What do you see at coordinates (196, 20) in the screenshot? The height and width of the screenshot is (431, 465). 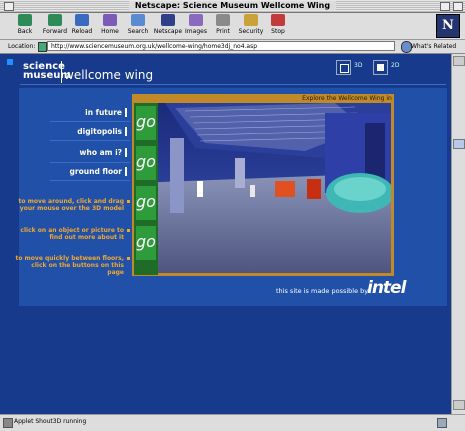 I see `images-icon` at bounding box center [196, 20].